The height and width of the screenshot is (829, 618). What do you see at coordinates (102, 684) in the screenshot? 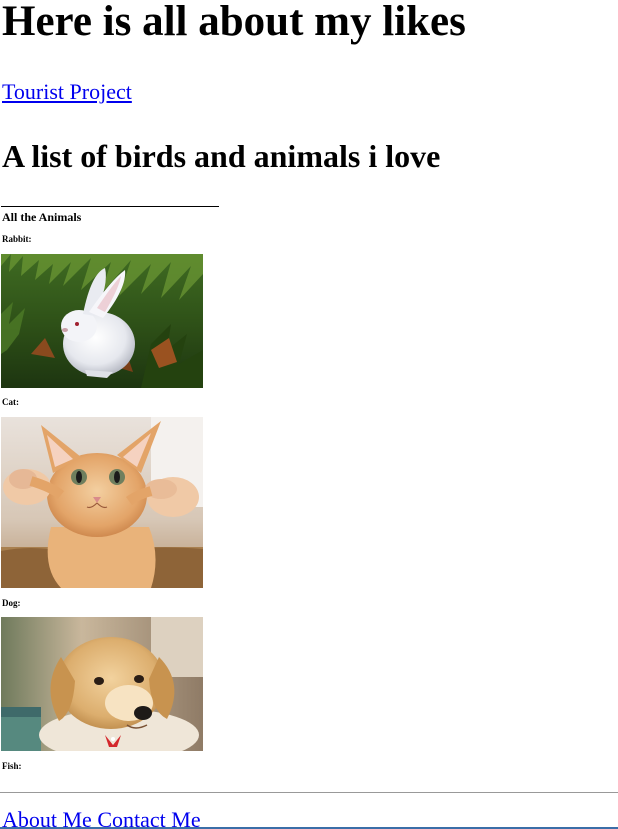
I see `dog-image` at bounding box center [102, 684].